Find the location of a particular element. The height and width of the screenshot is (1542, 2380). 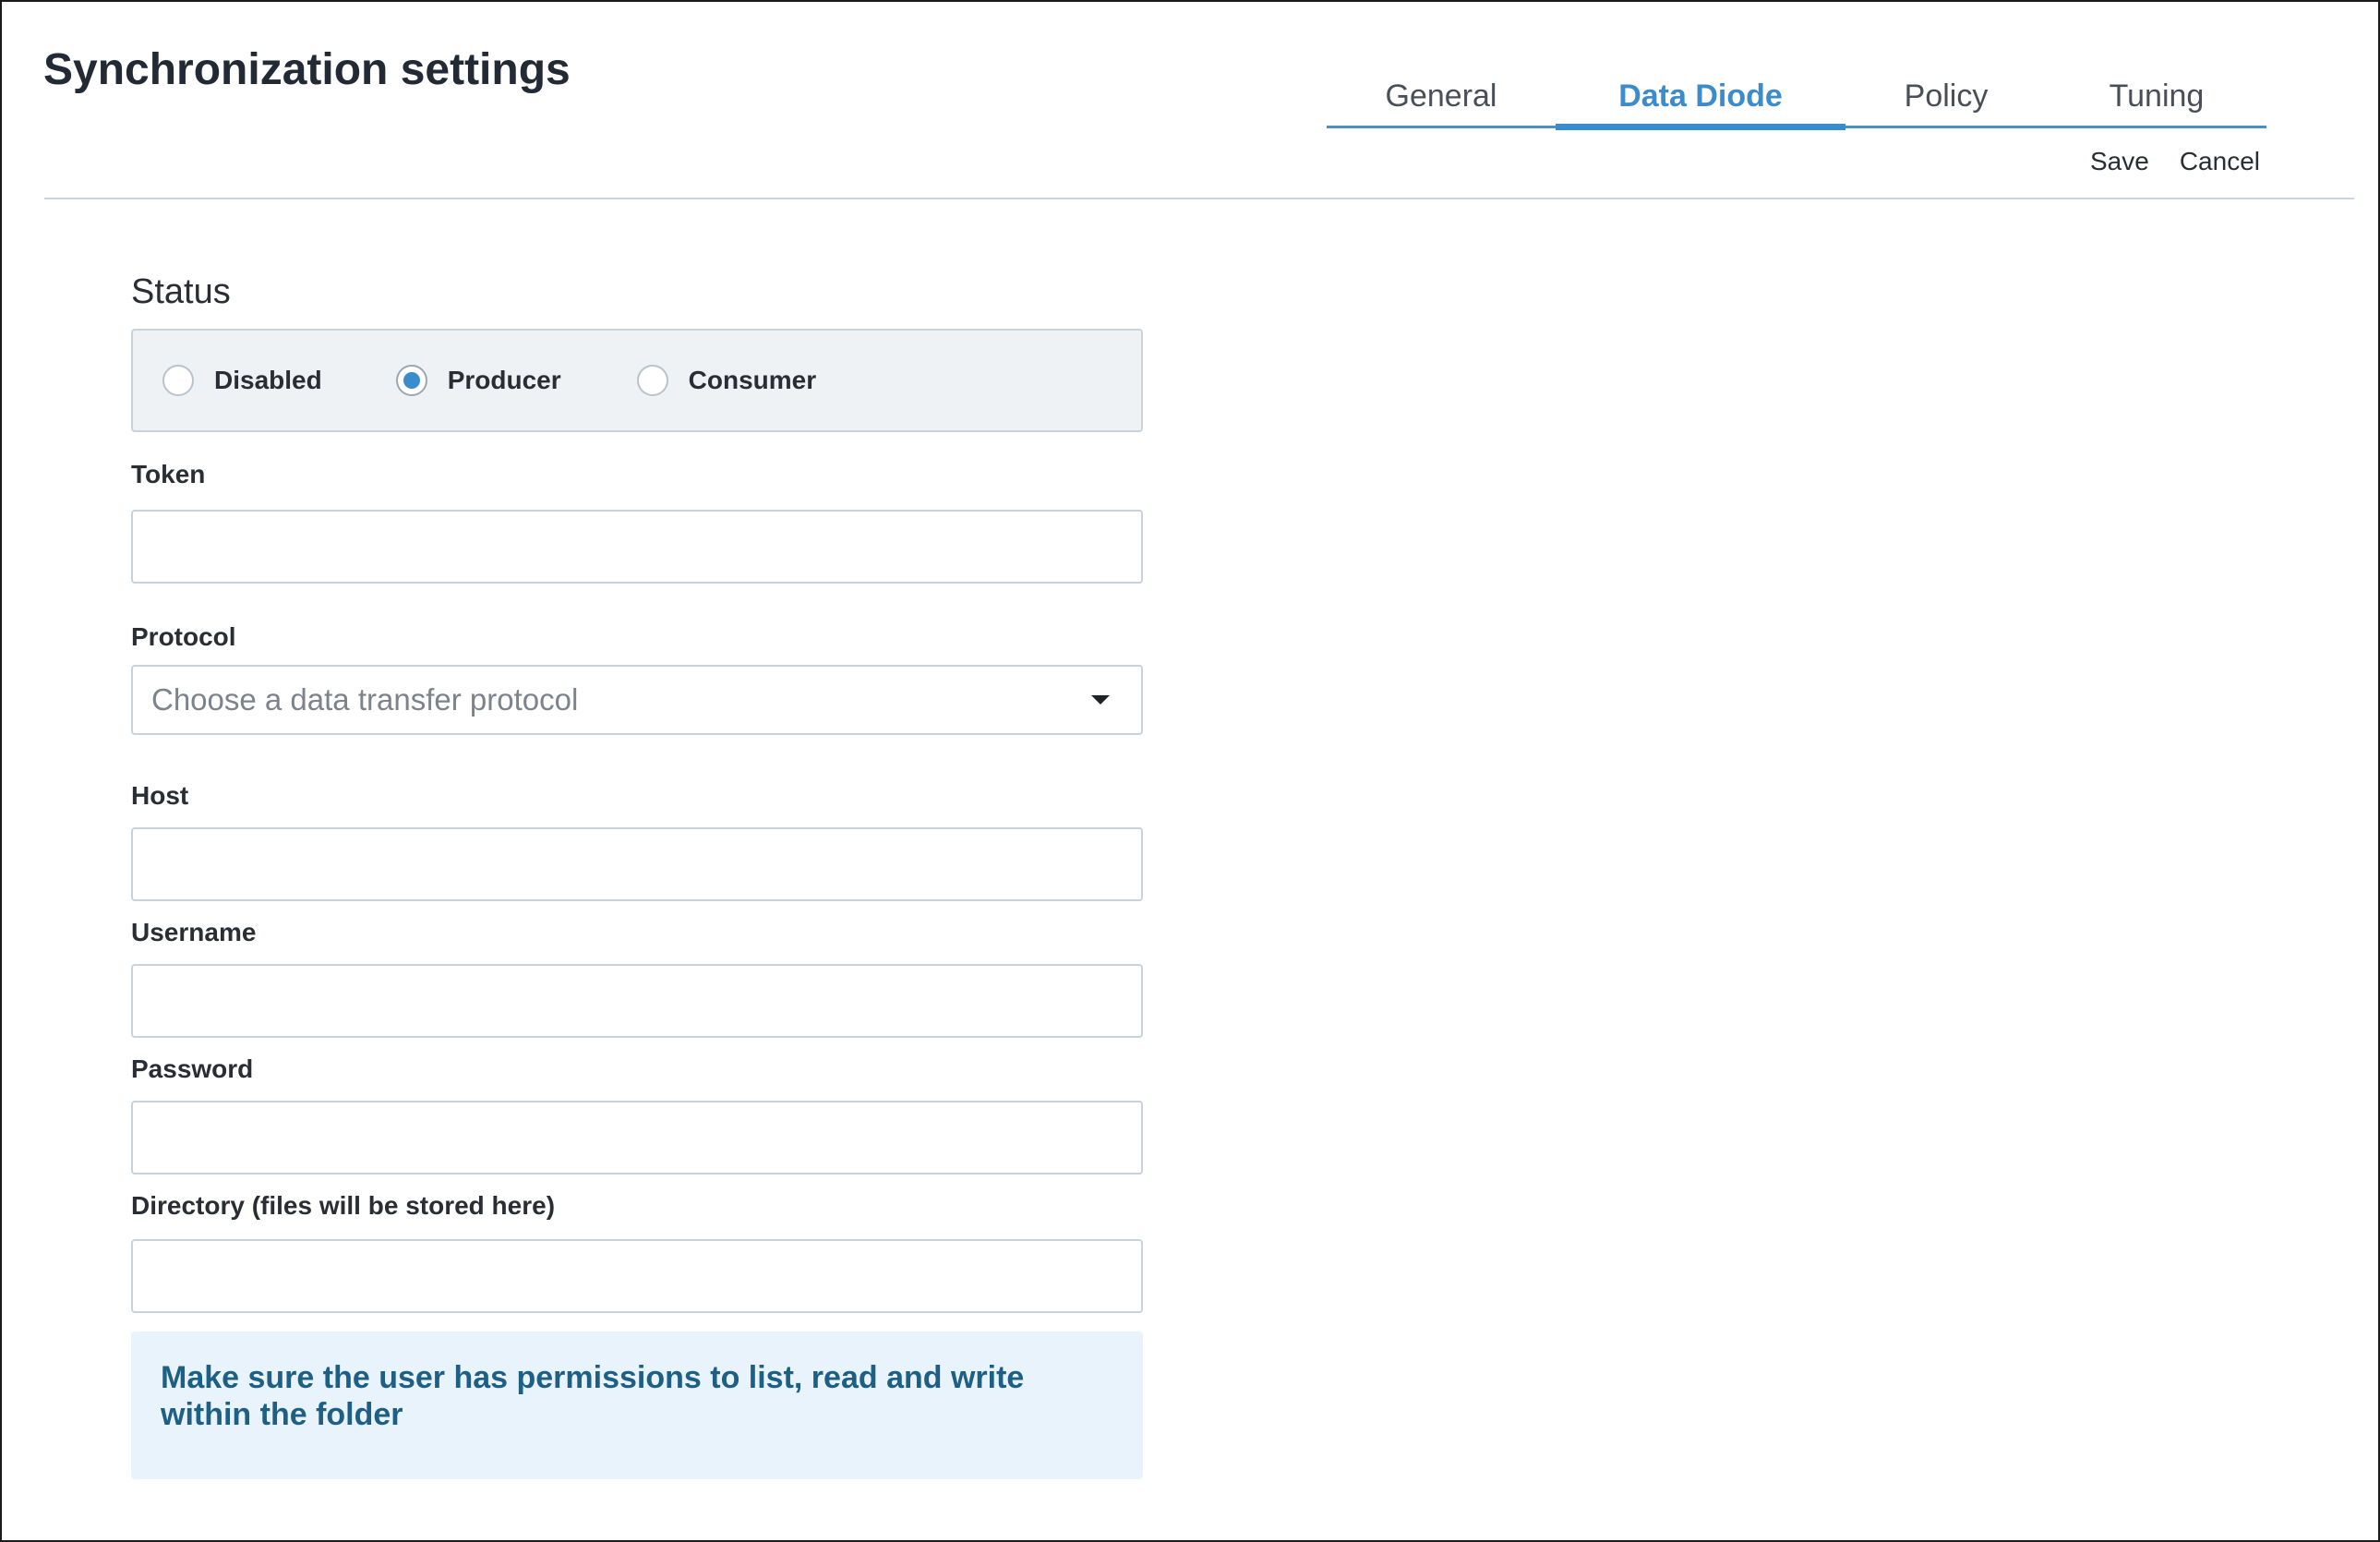

protocol-placeholder: Choose a data transfer protocol is located at coordinates (365, 699).